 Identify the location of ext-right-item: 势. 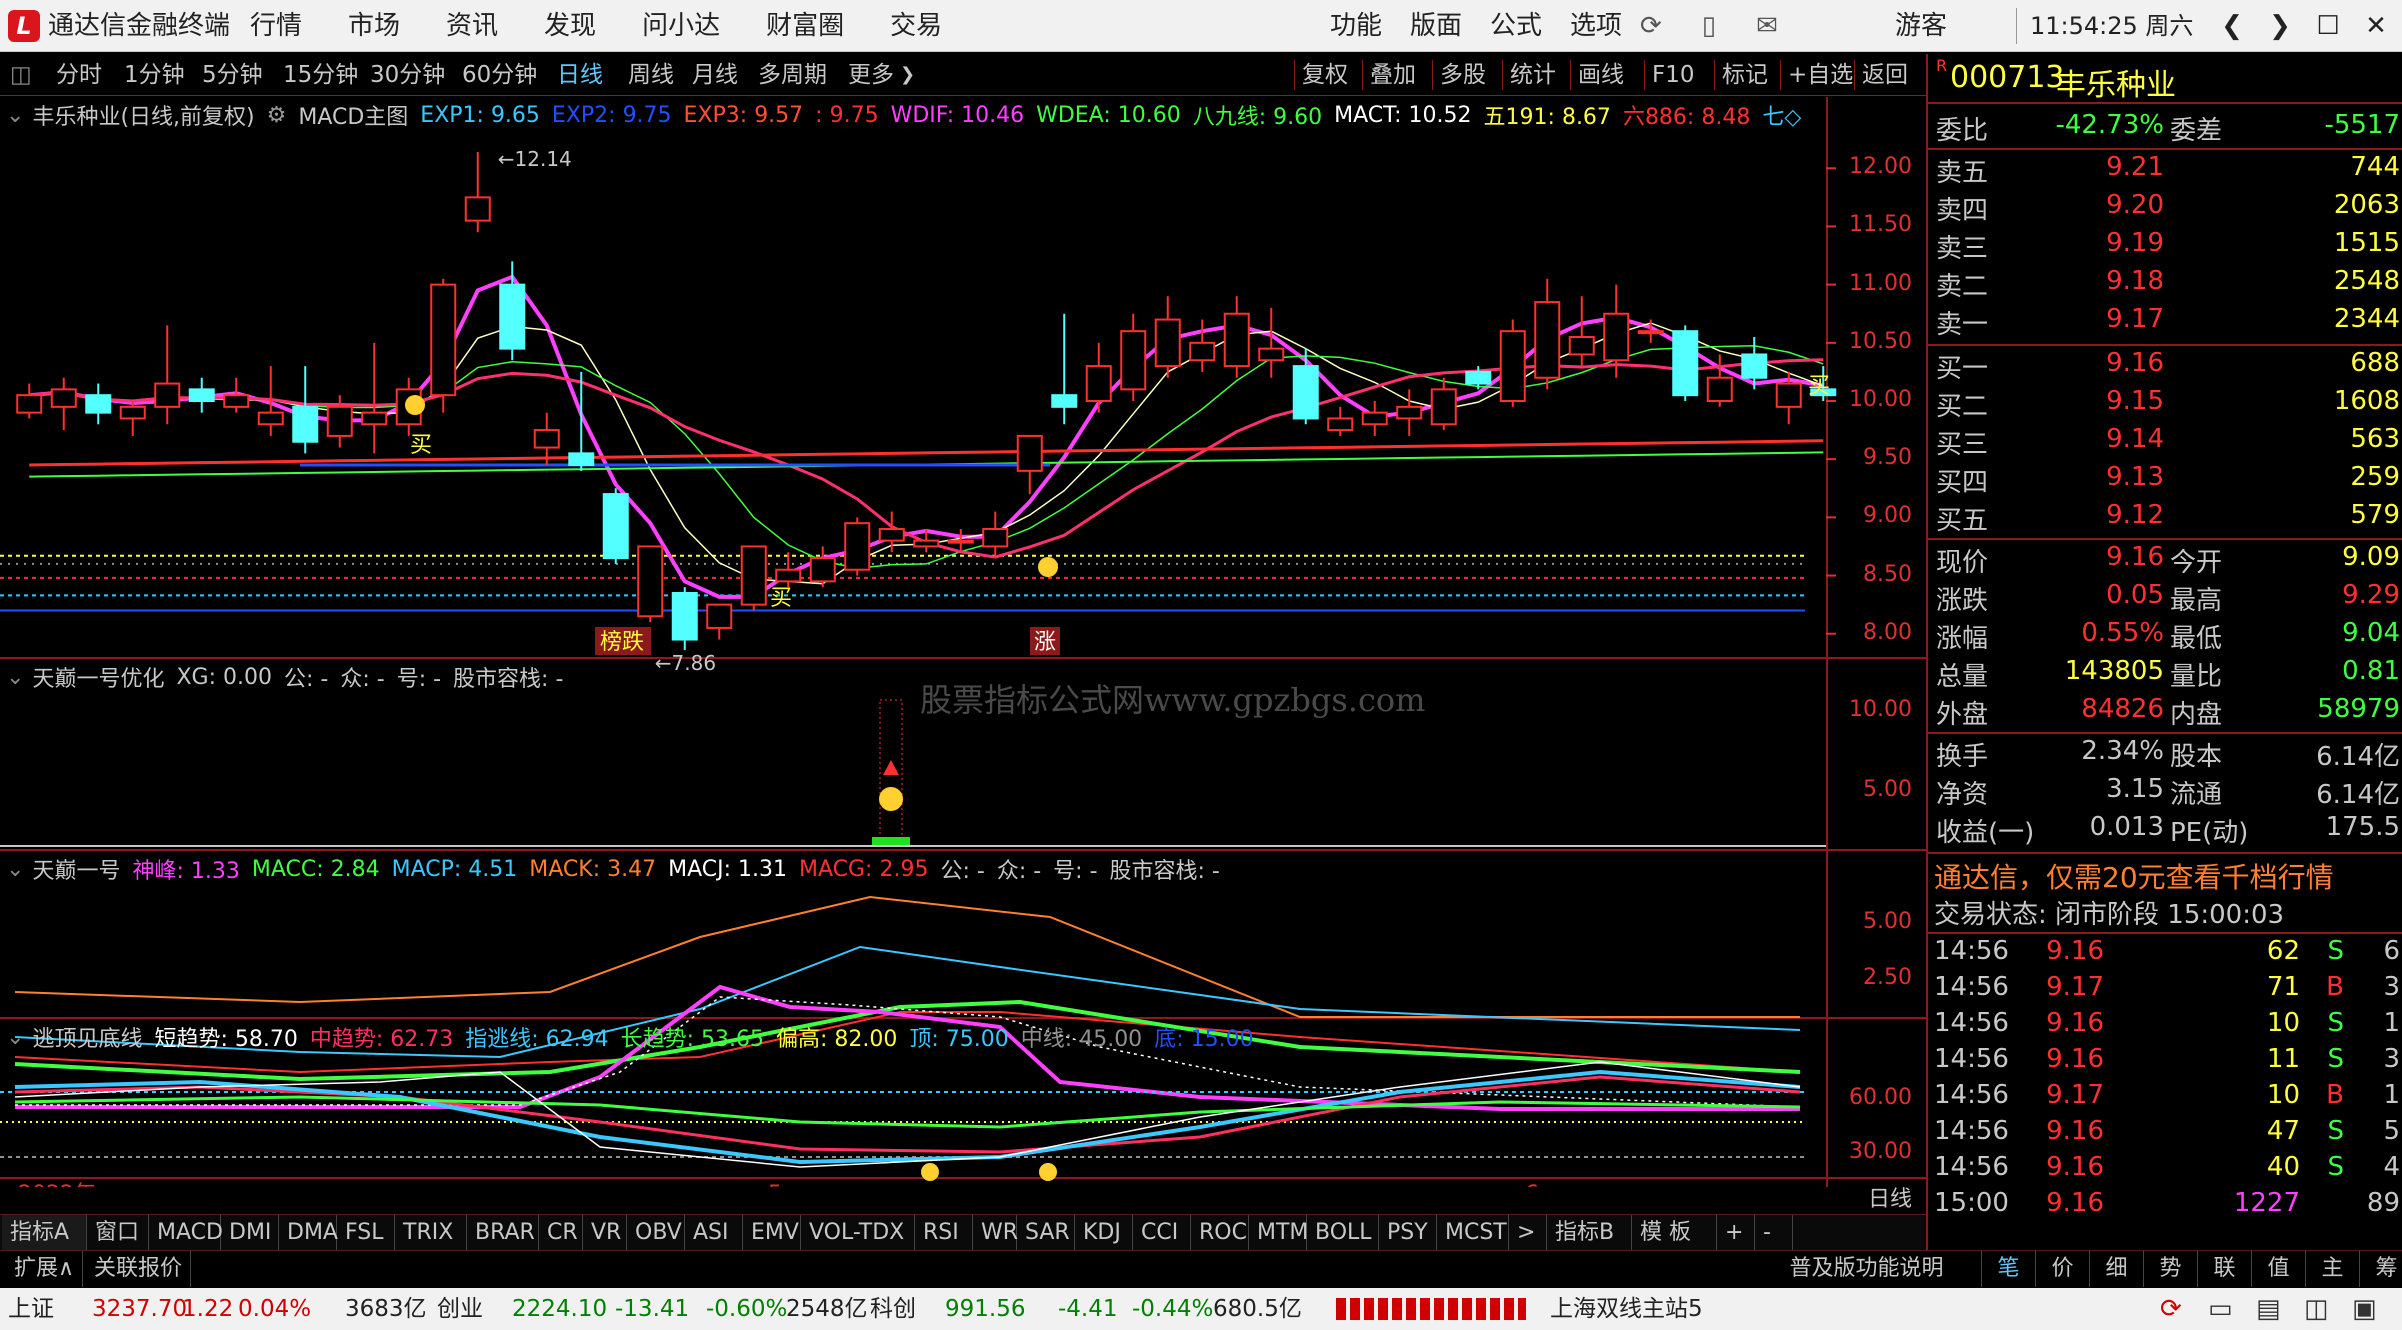
(2171, 1269).